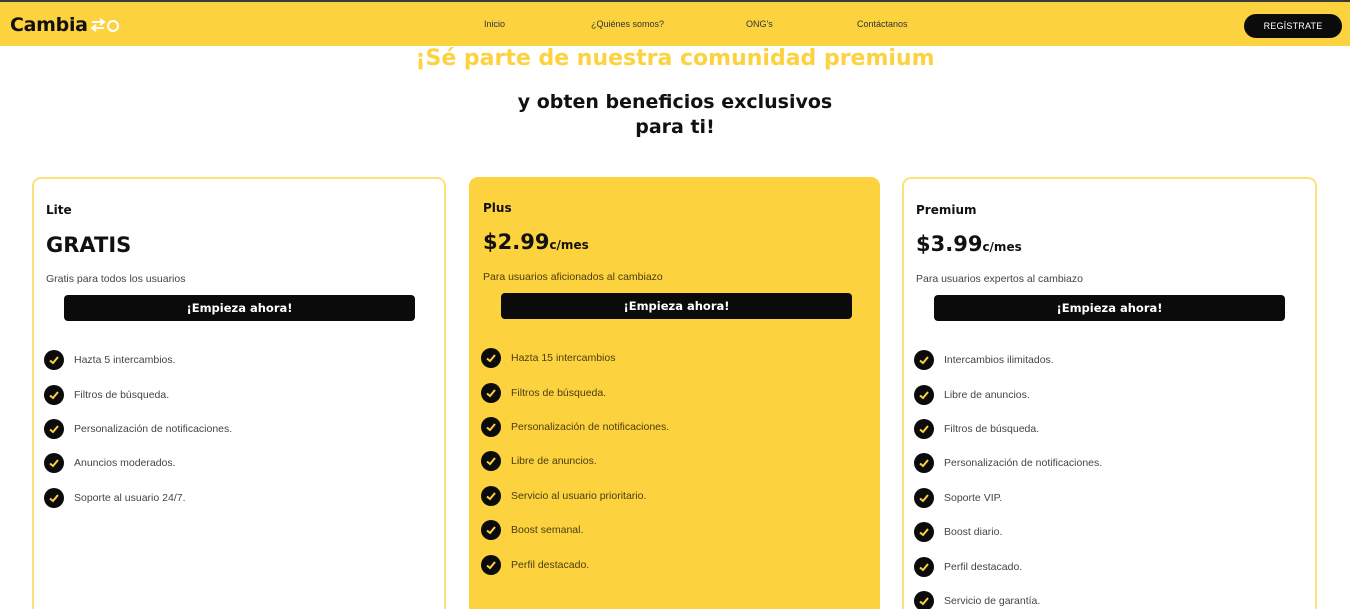 The image size is (1350, 609). I want to click on feature-item: Intercambios ilimitados., so click(1008, 360).